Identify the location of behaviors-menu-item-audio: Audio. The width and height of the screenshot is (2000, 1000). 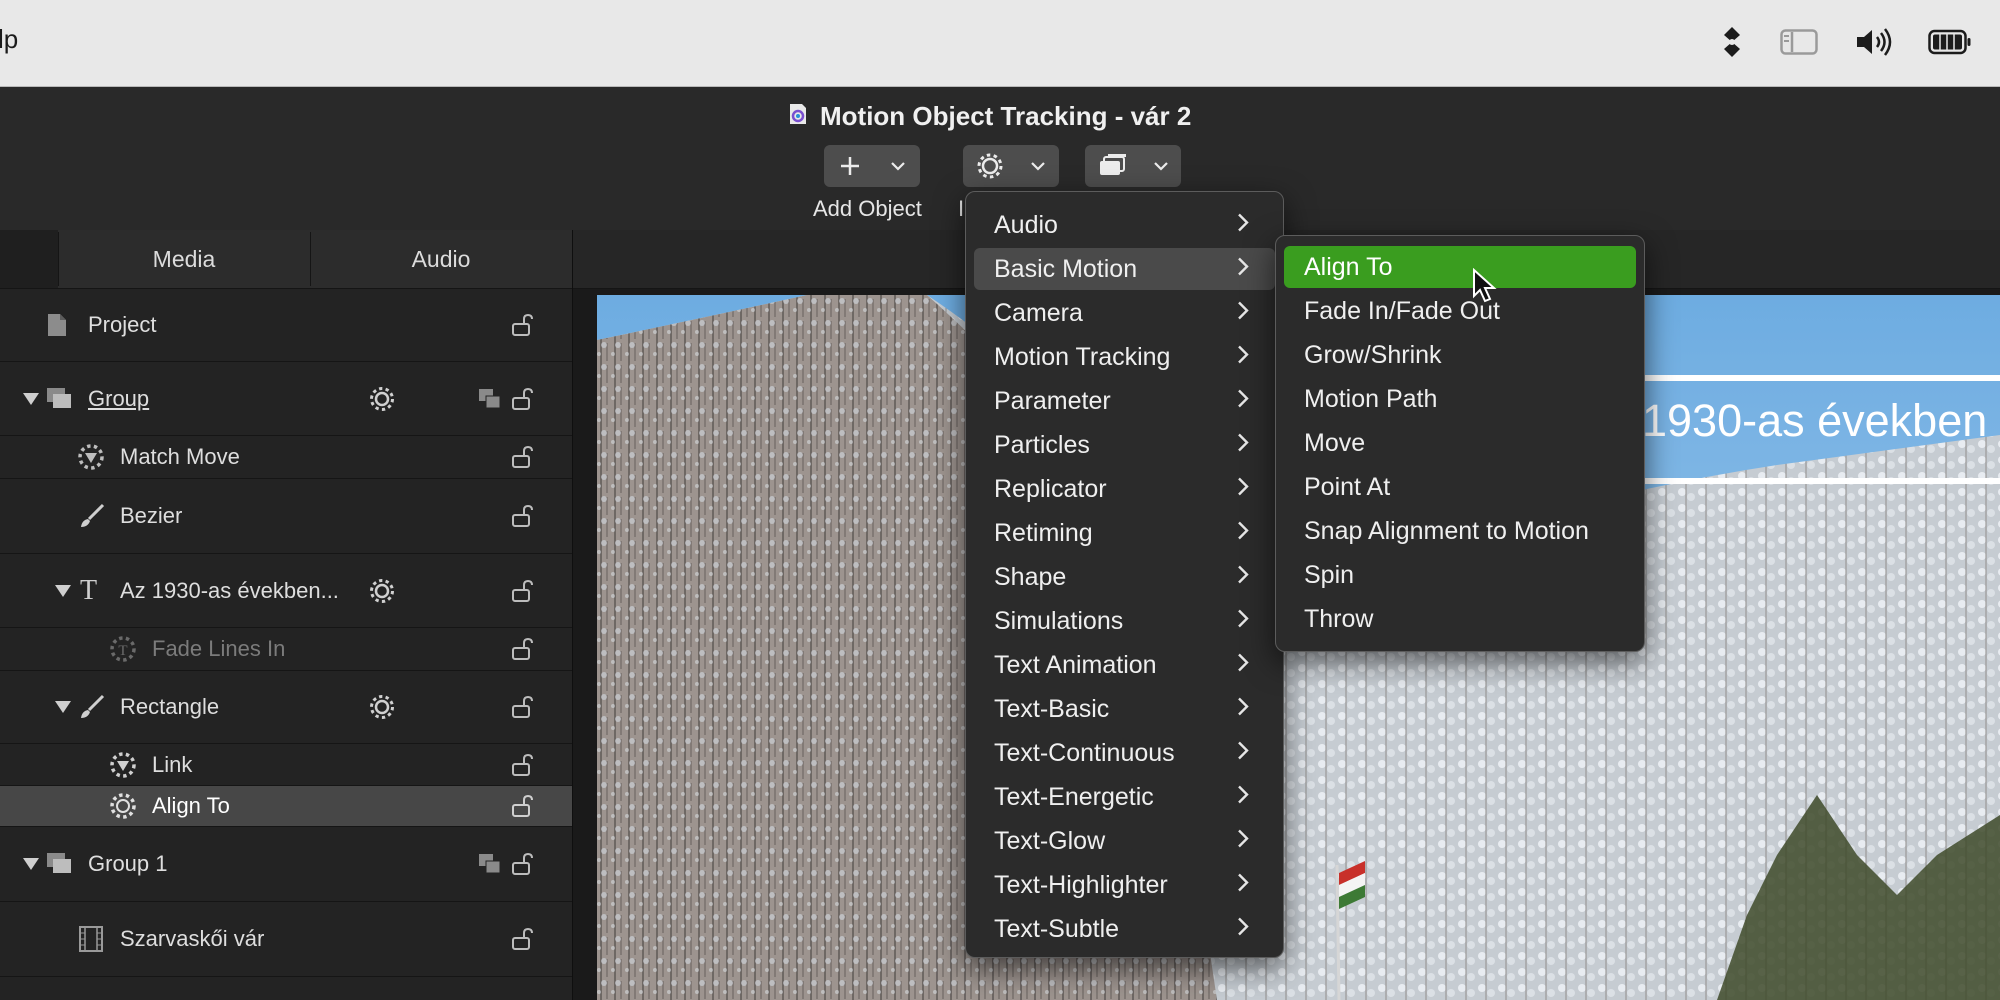
(1124, 225).